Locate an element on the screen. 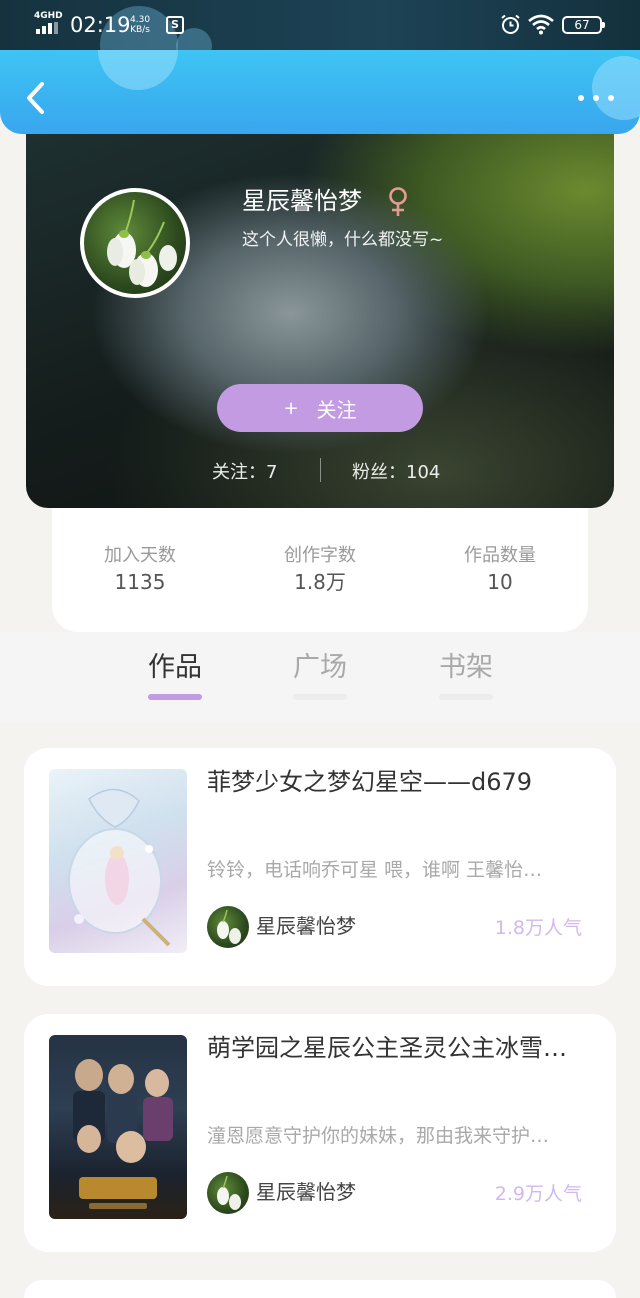 This screenshot has height=1298, width=640. work-card is located at coordinates (320, 1289).